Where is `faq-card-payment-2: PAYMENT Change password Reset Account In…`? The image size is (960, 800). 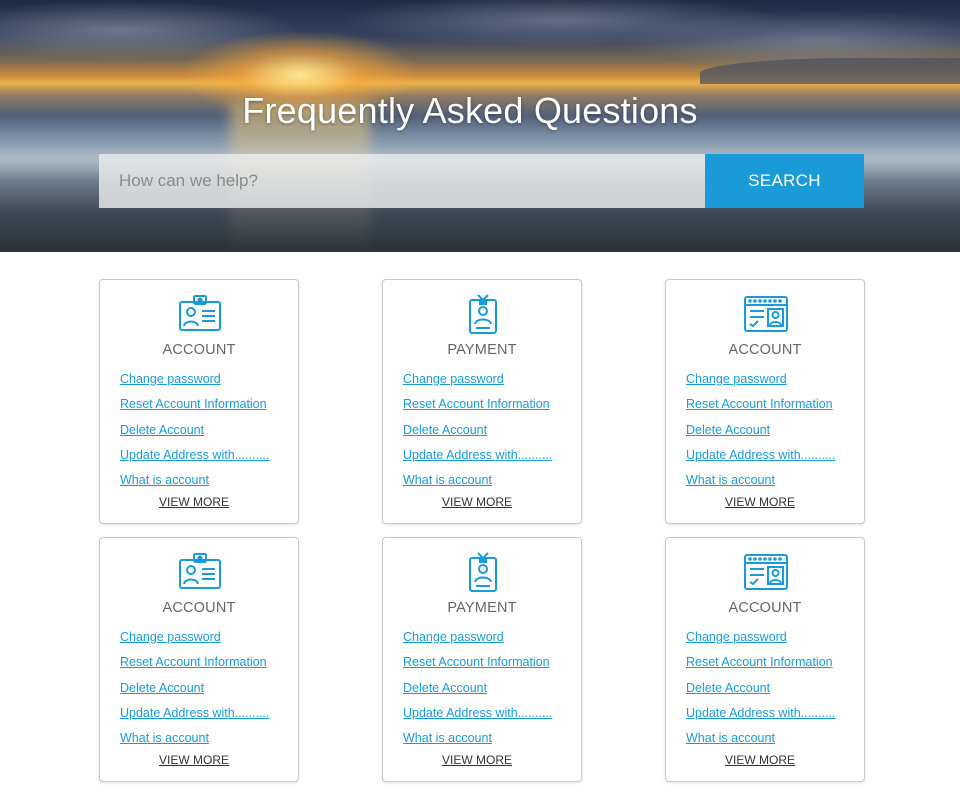
faq-card-payment-2: PAYMENT Change password Reset Account In… is located at coordinates (482, 659).